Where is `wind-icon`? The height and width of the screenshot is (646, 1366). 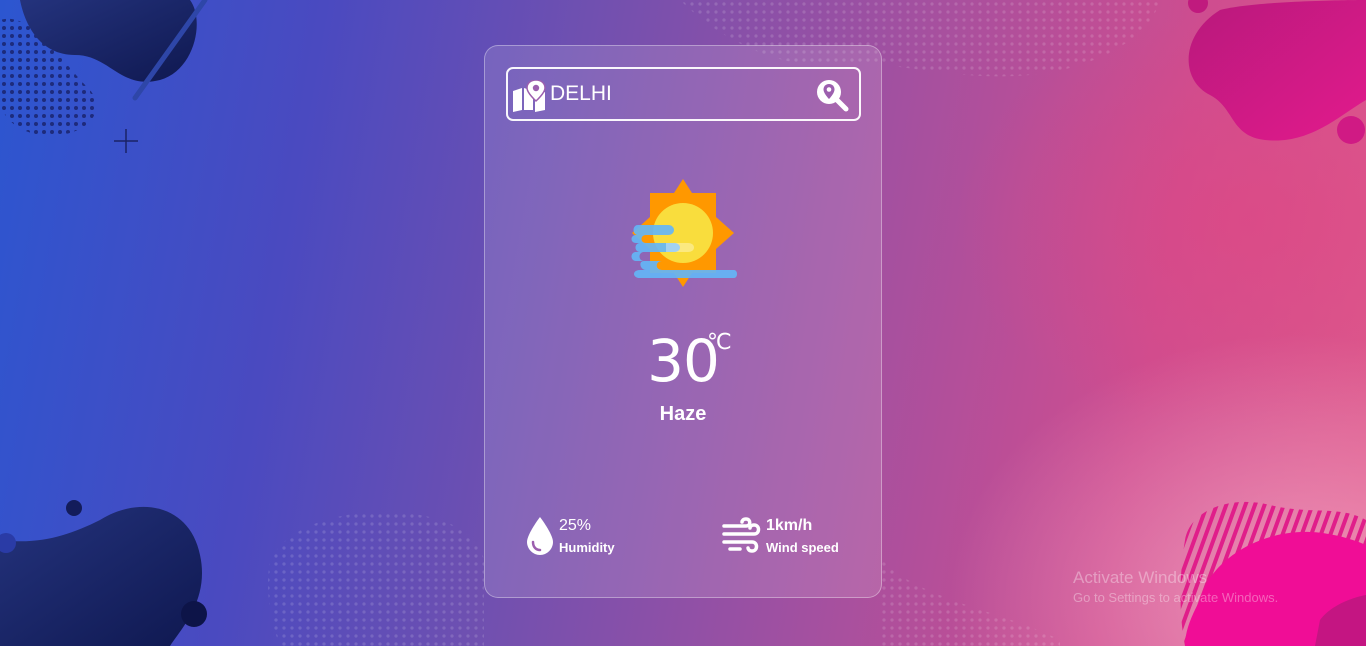 wind-icon is located at coordinates (741, 535).